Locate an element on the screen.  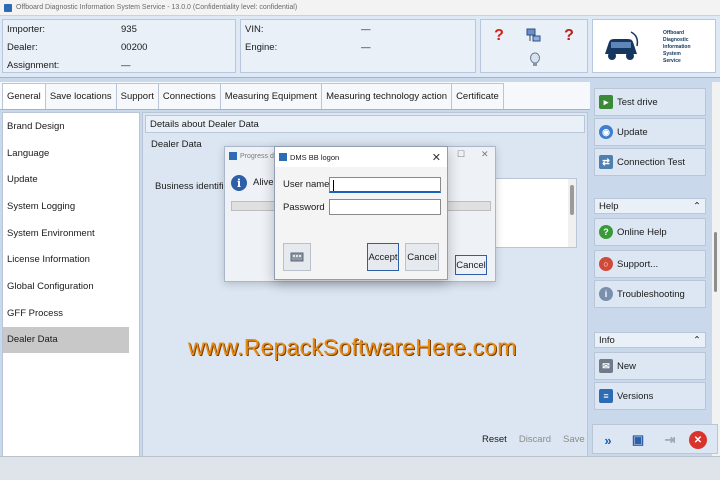
importer-row: Importer: 935 is located at coordinates (119, 29).